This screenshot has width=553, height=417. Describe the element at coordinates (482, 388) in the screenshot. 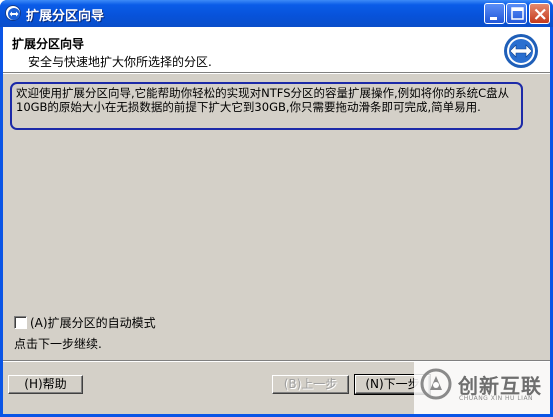

I see `watermark: 创新互联 CHUANG XIN HU LIAN` at that location.